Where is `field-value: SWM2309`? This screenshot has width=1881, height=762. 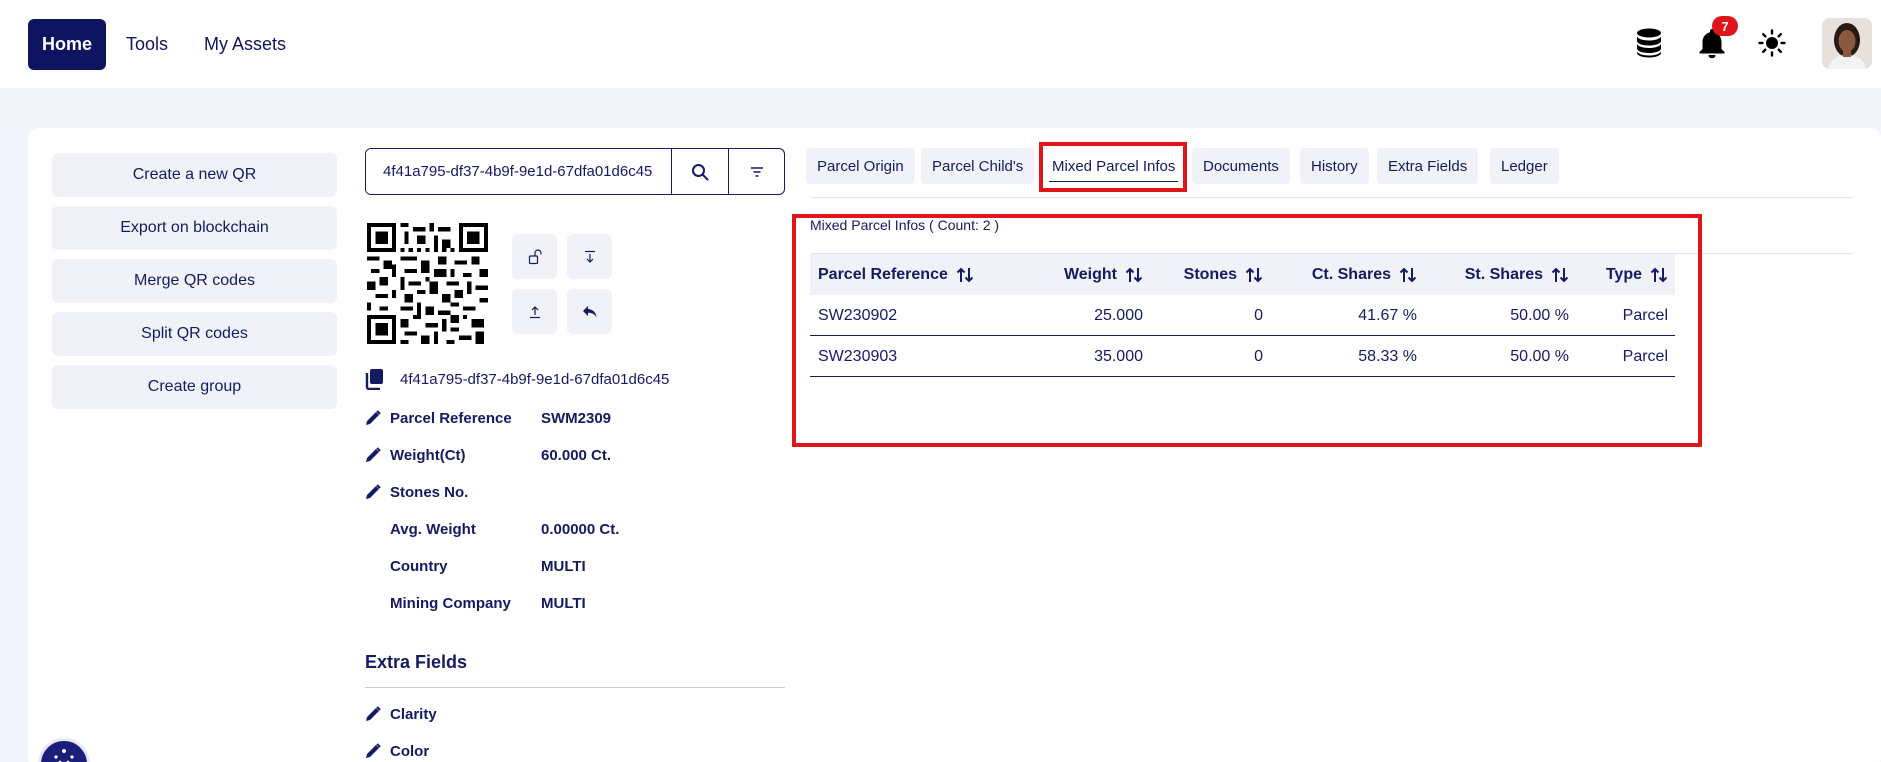 field-value: SWM2309 is located at coordinates (576, 418).